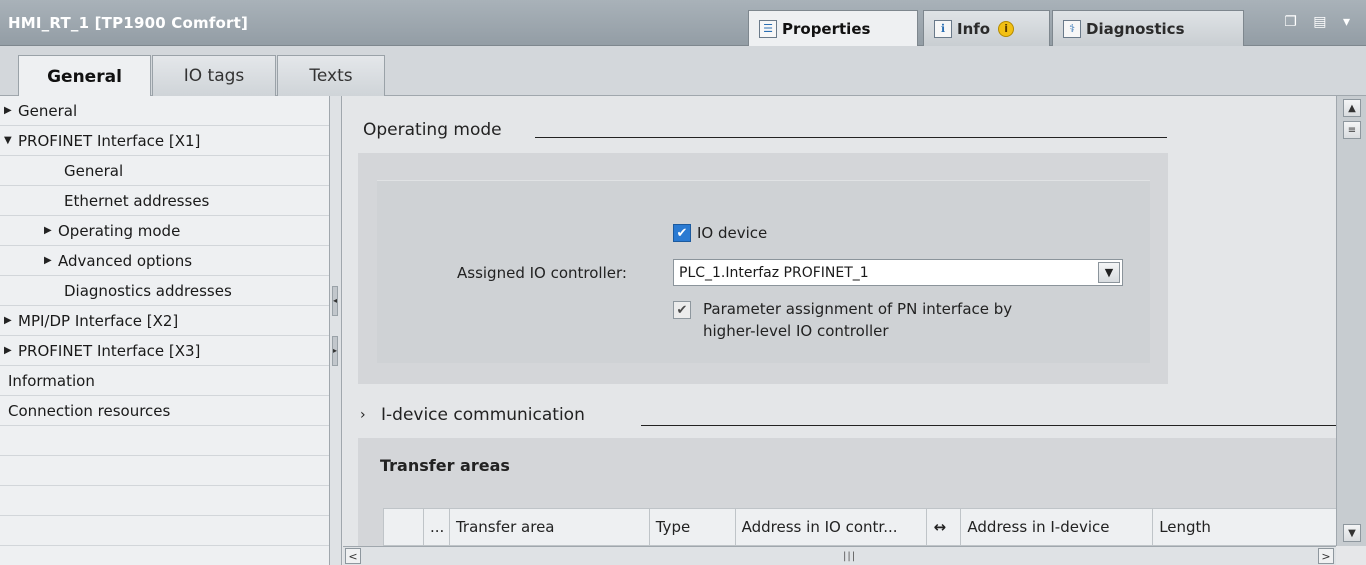 The width and height of the screenshot is (1366, 565). I want to click on tree-item-label: PROFINET Interface [X3], so click(109, 350).